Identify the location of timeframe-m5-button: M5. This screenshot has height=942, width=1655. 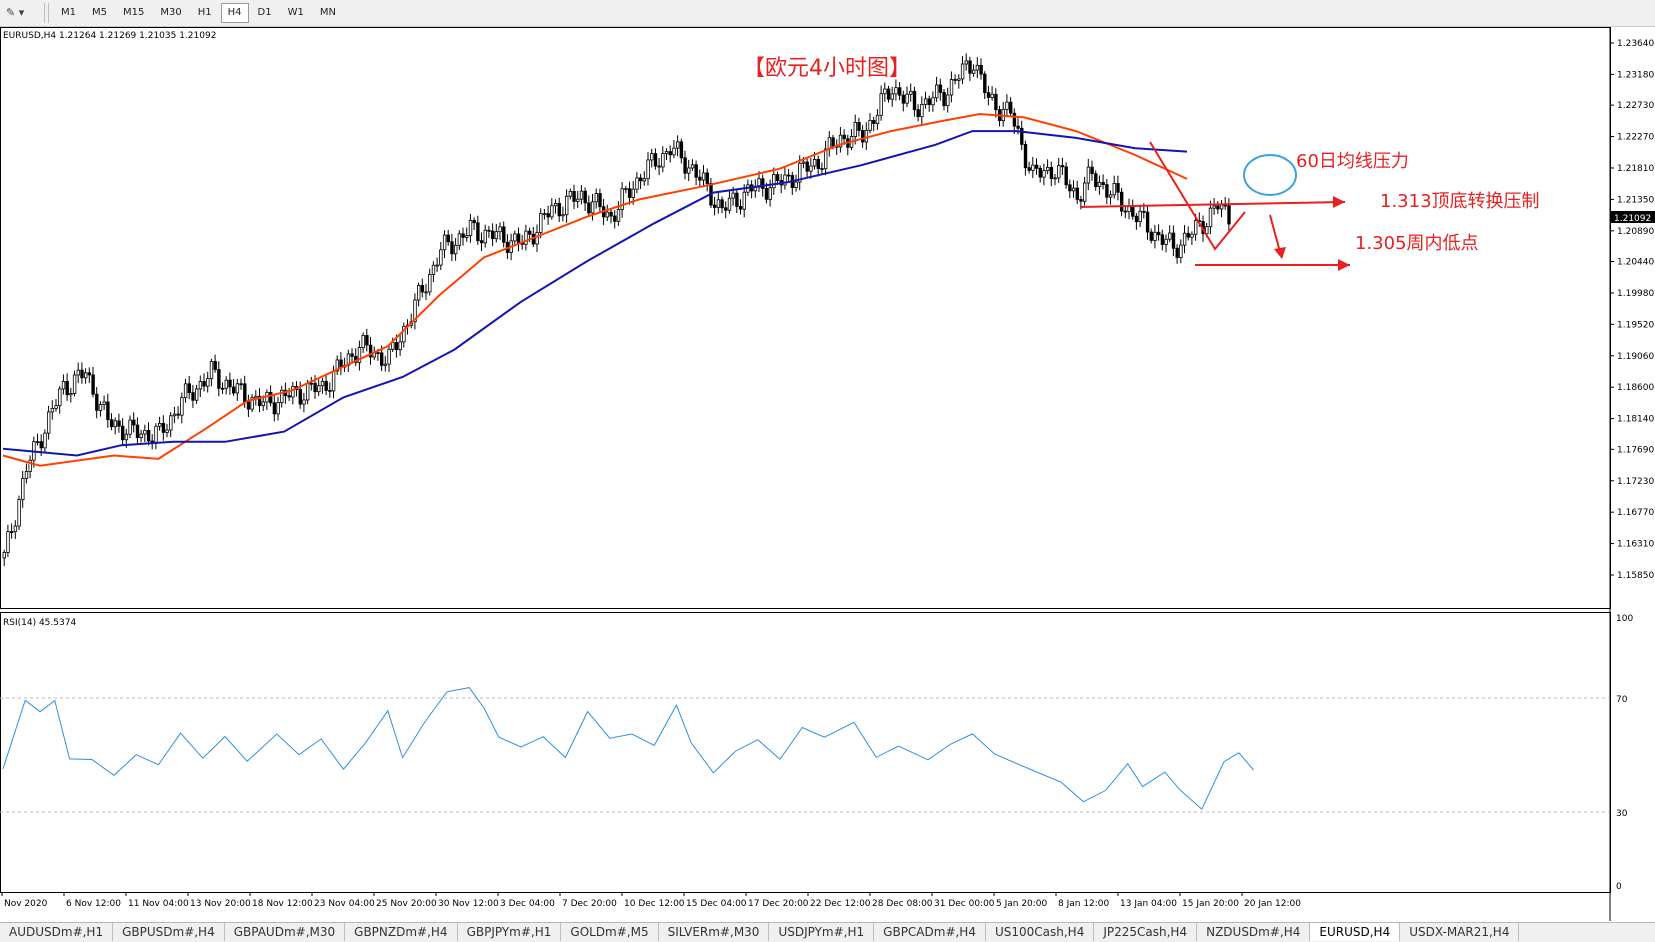
(99, 13).